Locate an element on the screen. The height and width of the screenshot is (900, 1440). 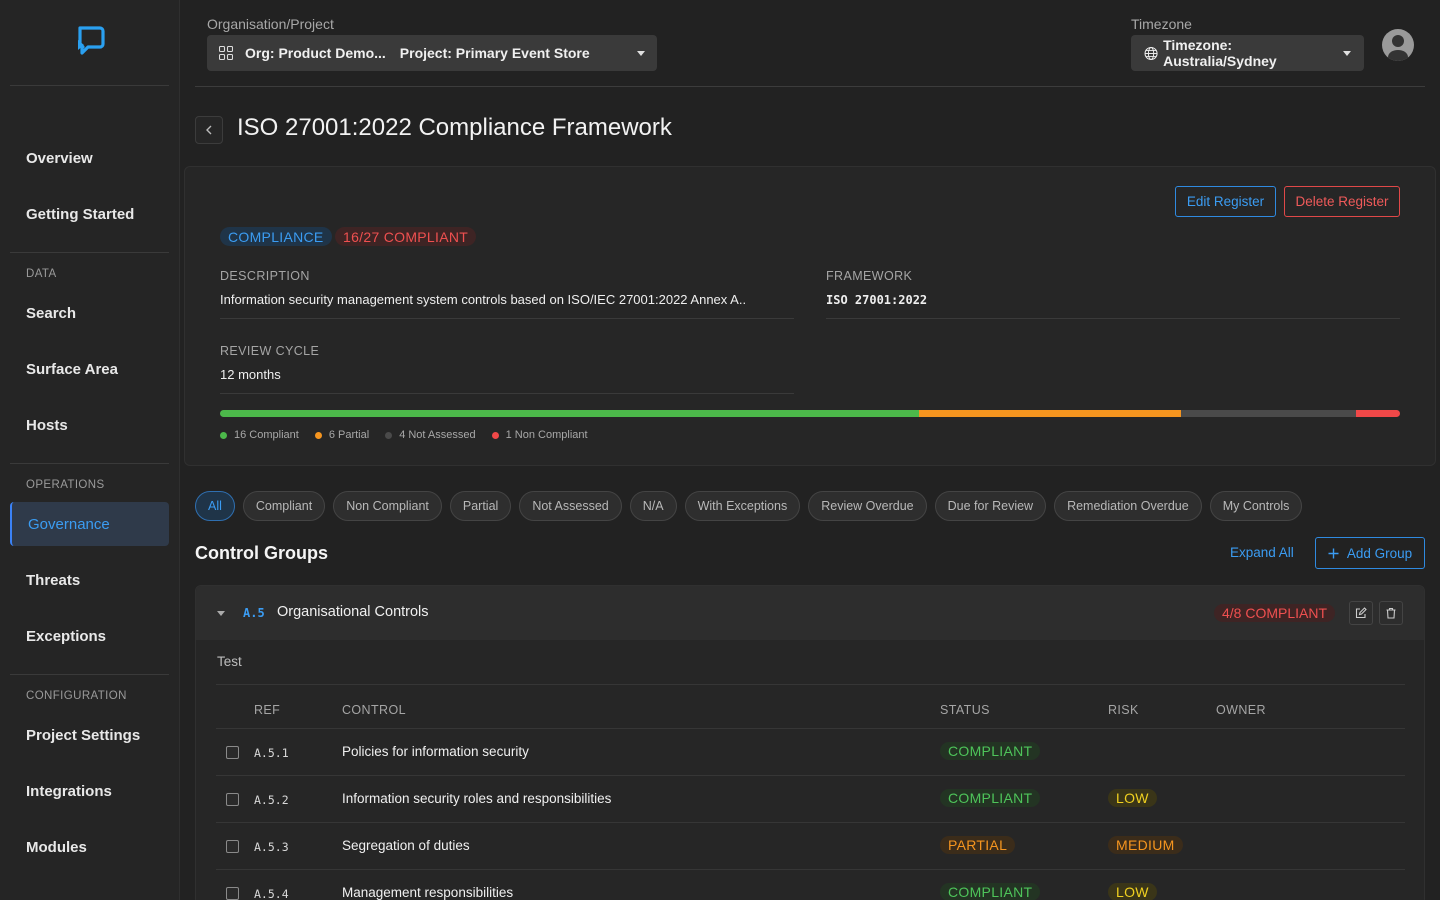
sidebar-item-threats: Threats is located at coordinates (89, 580).